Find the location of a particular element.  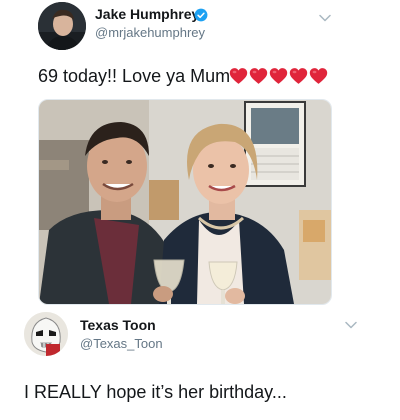

heart-emoji-row is located at coordinates (278, 76).